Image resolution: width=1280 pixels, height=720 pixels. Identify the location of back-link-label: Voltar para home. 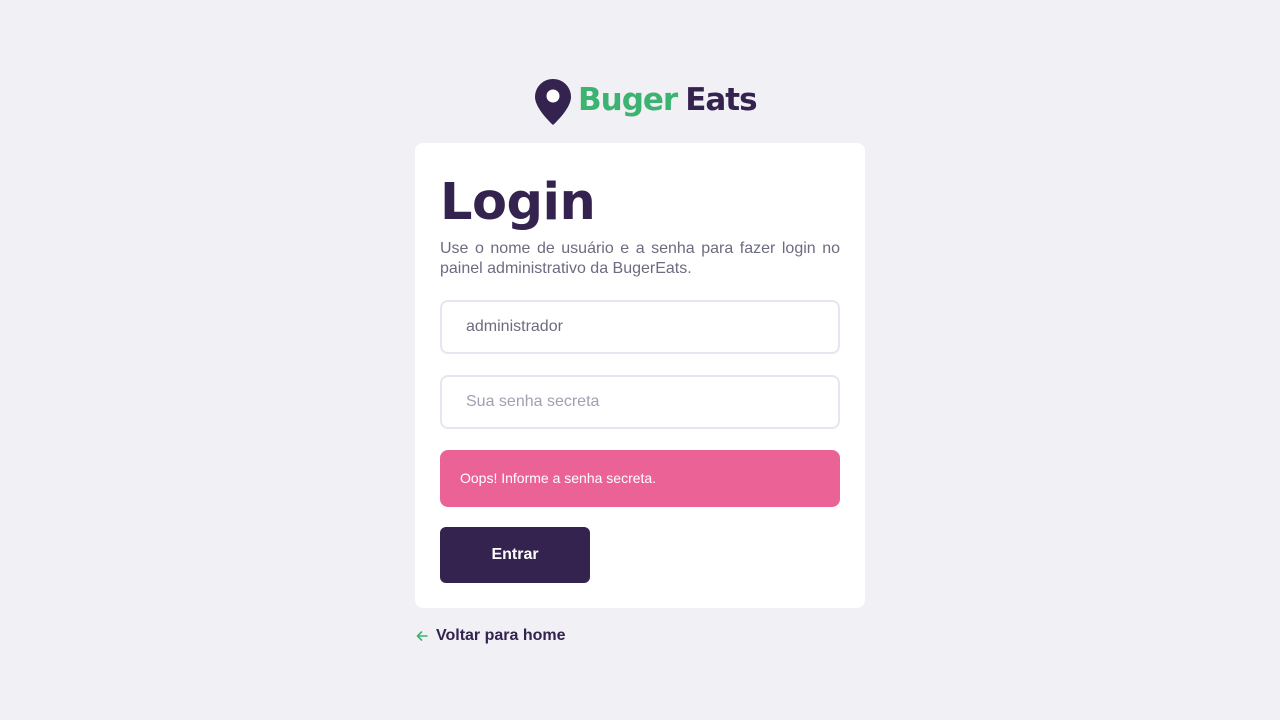
(501, 635).